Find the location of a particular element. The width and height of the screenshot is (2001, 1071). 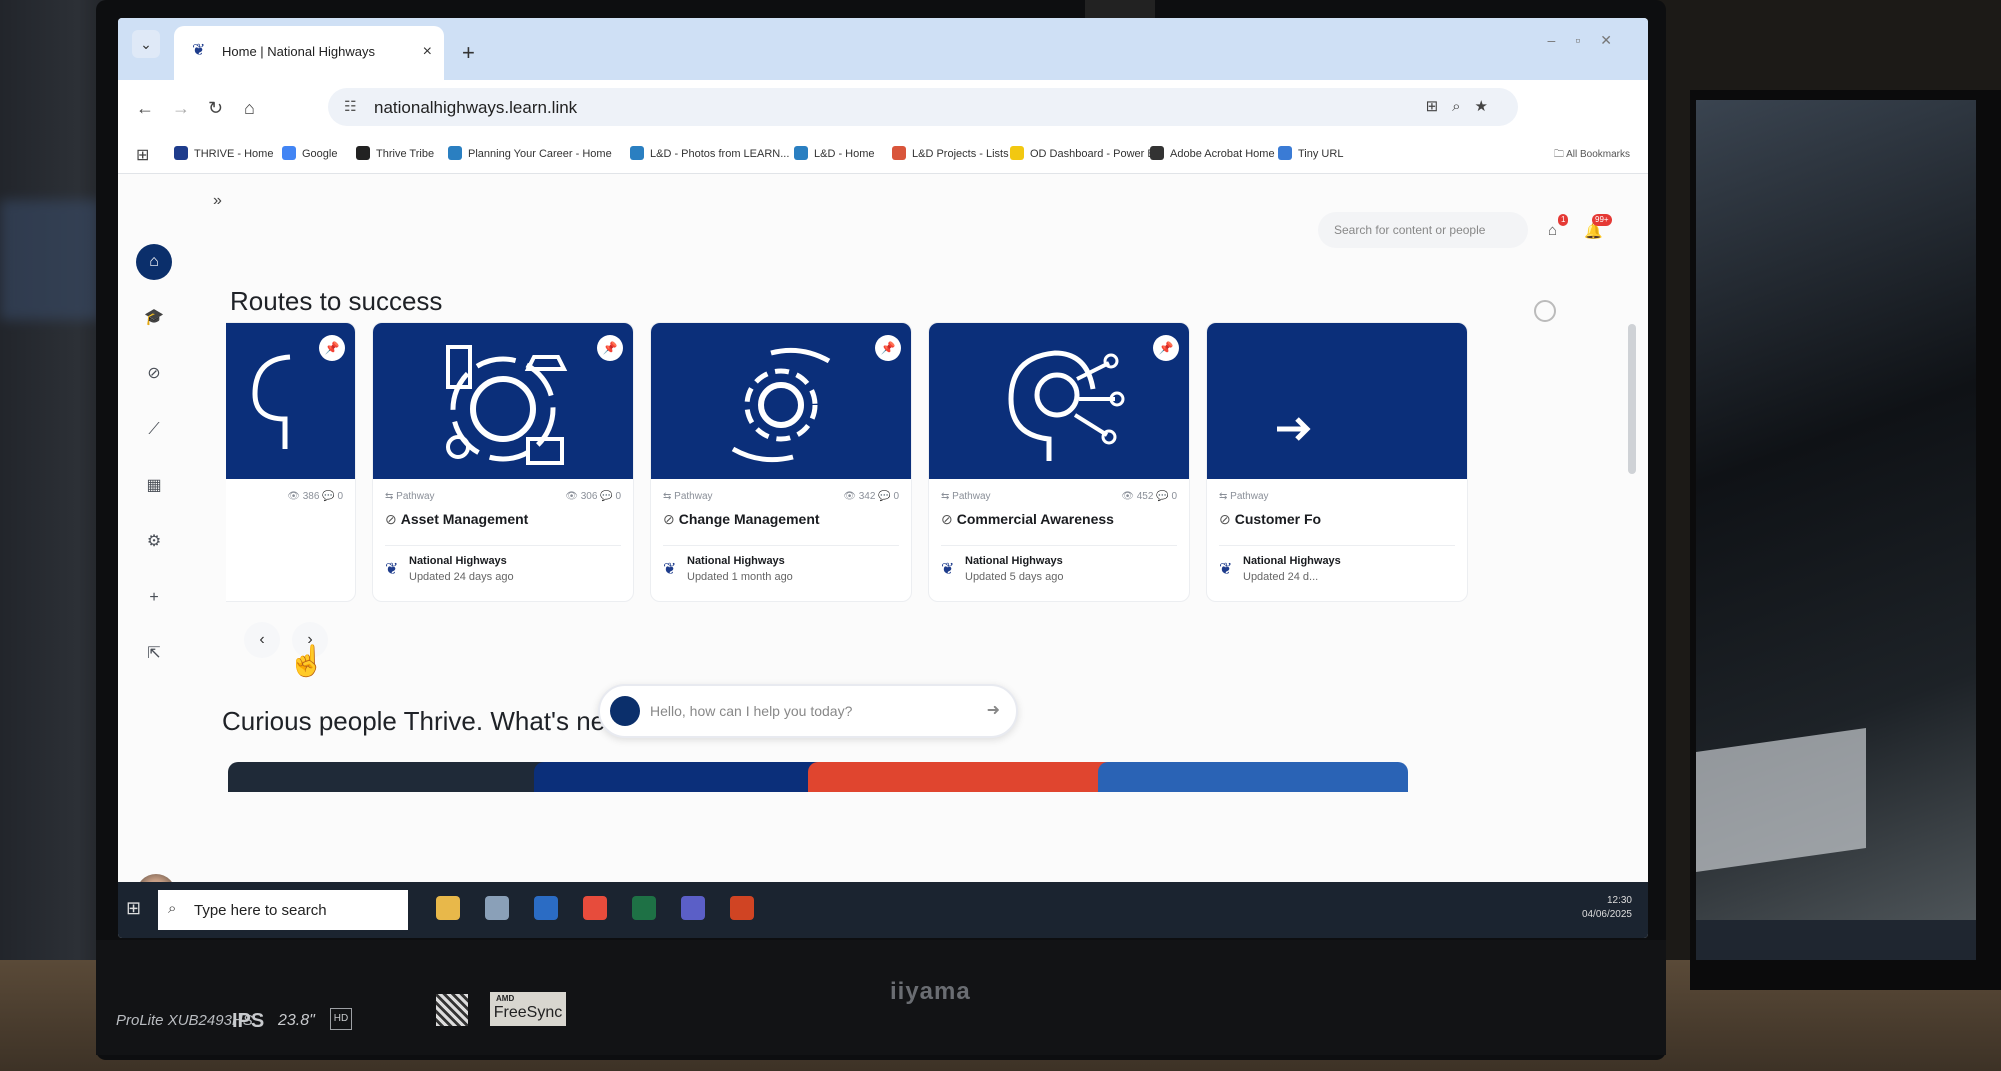

pathway-card: 📌 👁 386 💬 0 is located at coordinates (291, 462).